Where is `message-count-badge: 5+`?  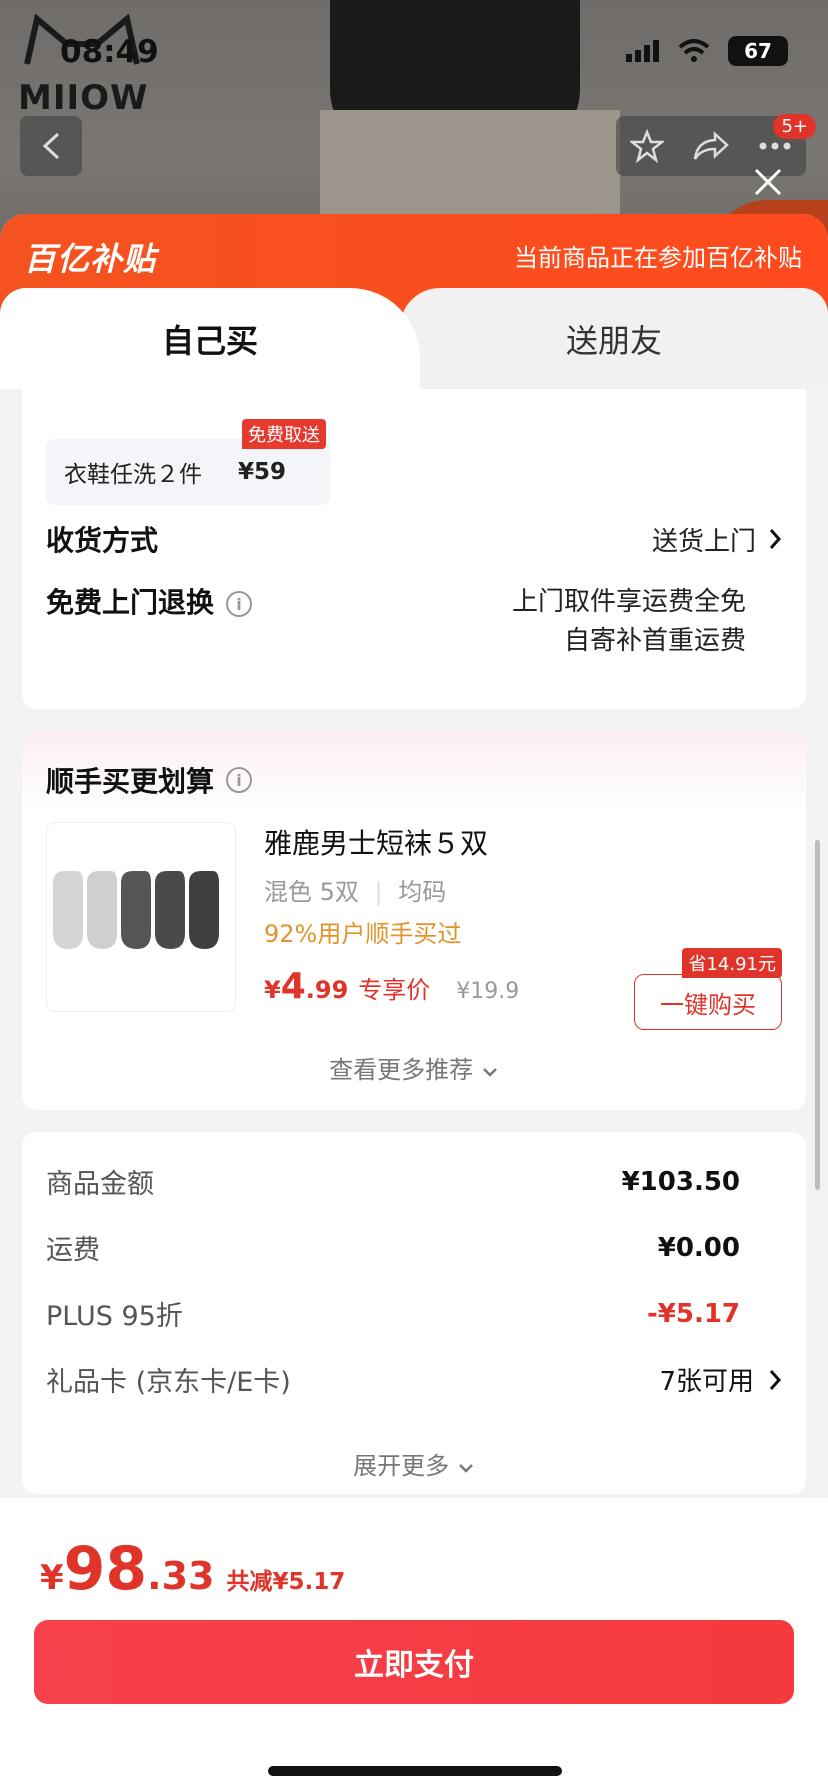
message-count-badge: 5+ is located at coordinates (794, 126).